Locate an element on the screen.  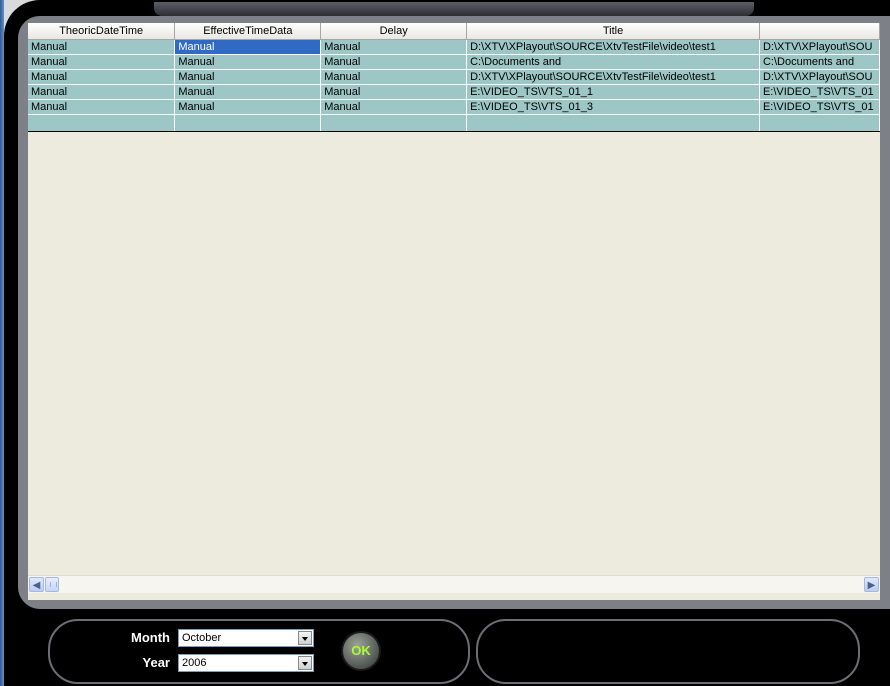
new-row is located at coordinates (454, 123).